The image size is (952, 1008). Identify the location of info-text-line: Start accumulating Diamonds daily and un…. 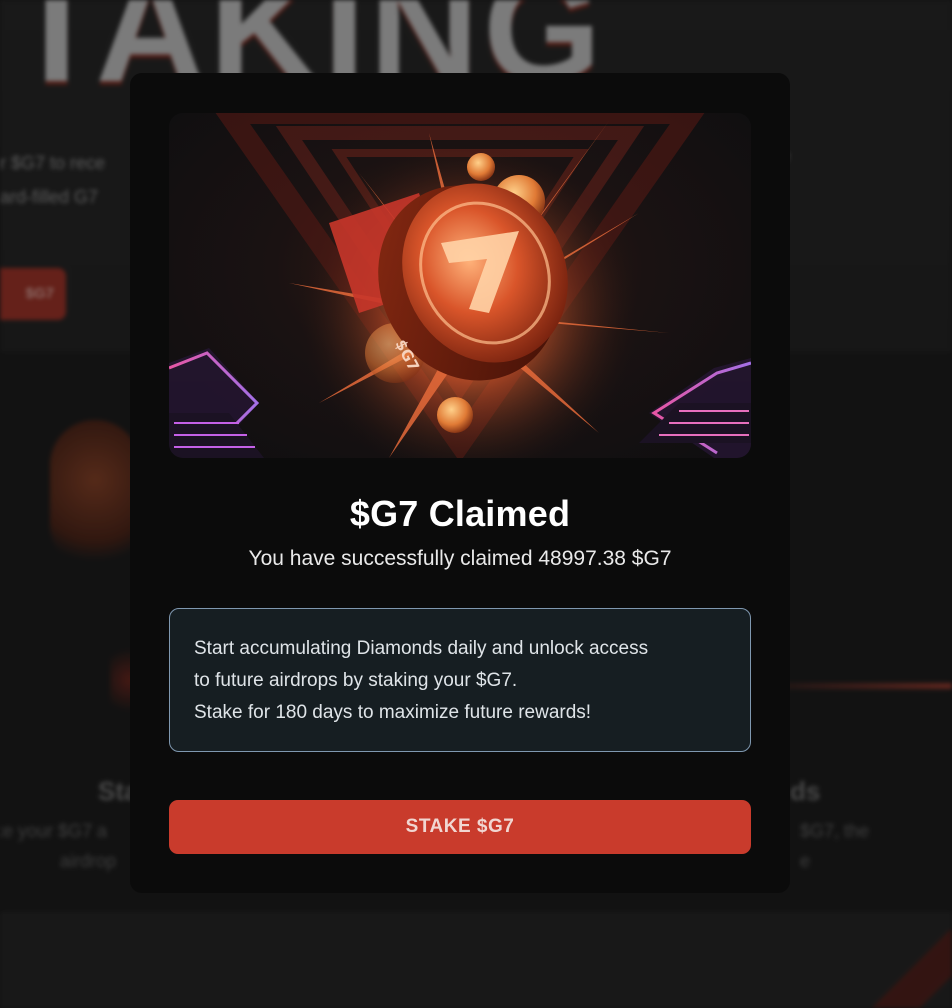
(421, 648).